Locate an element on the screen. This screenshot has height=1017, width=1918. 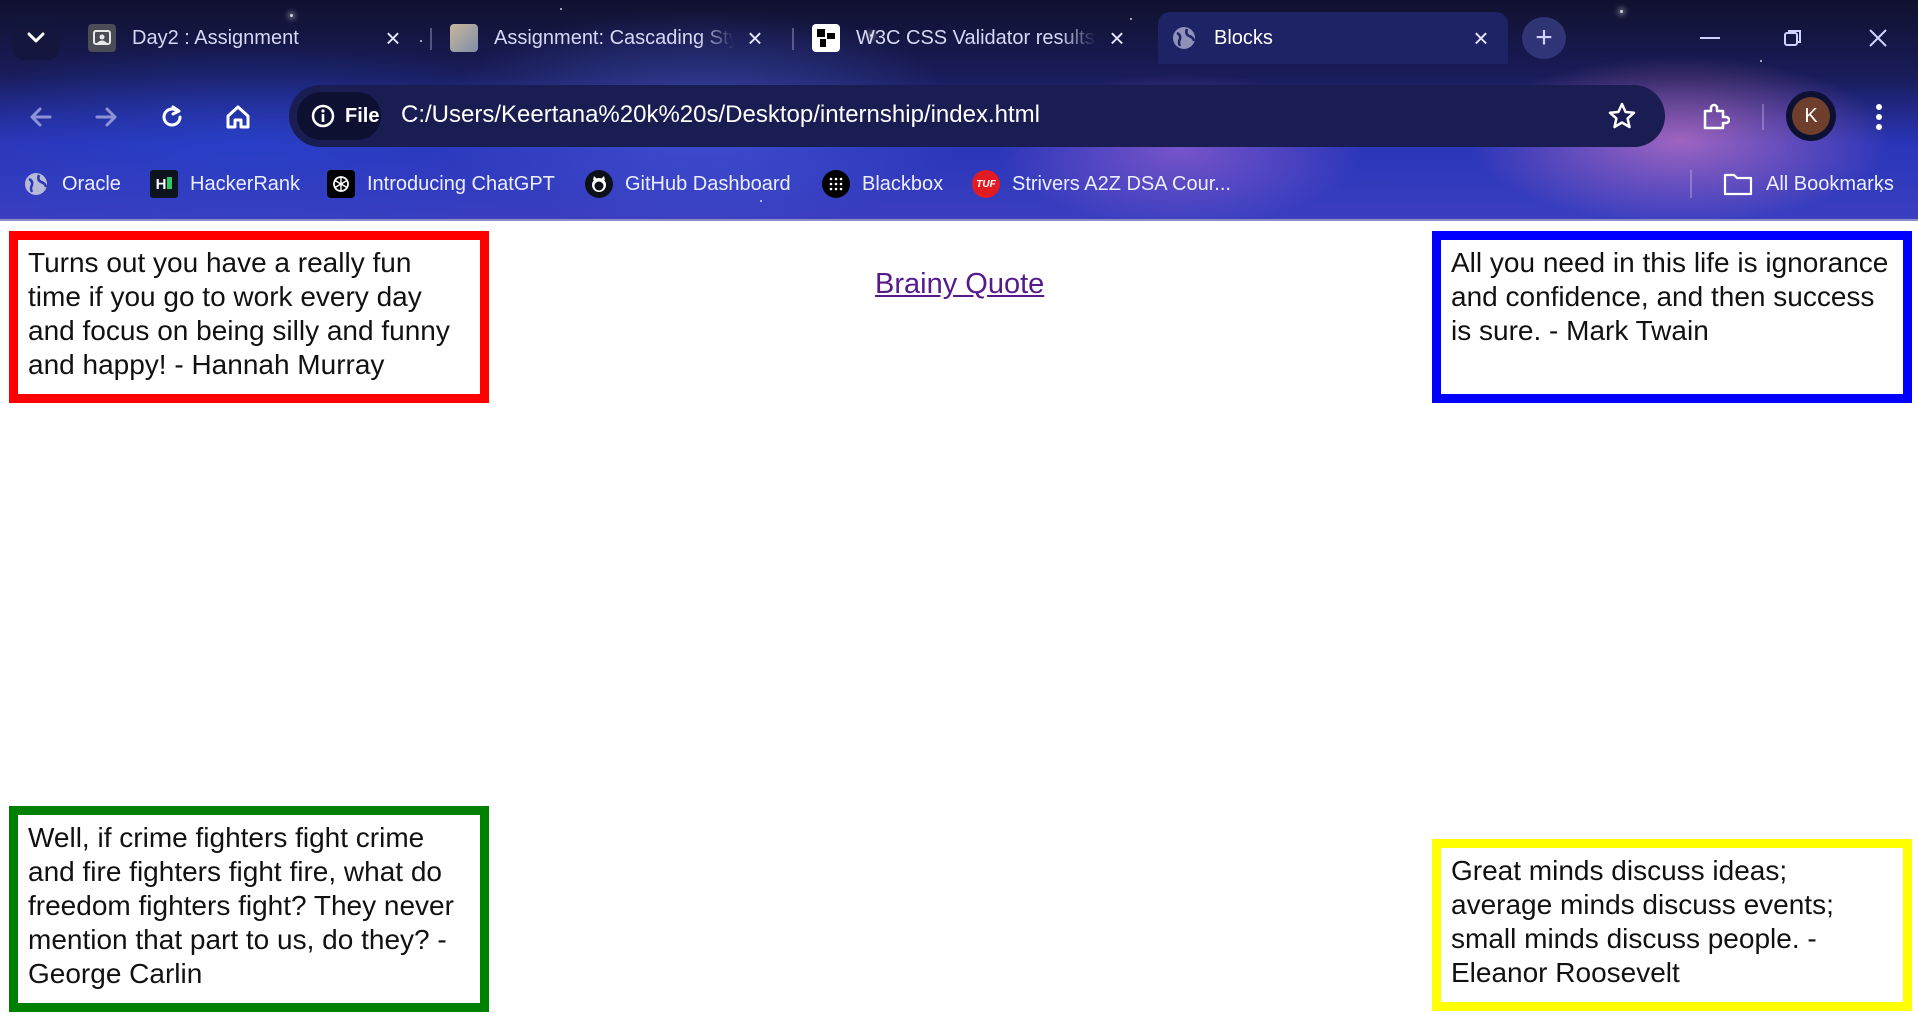
folder-icon is located at coordinates (1738, 184).